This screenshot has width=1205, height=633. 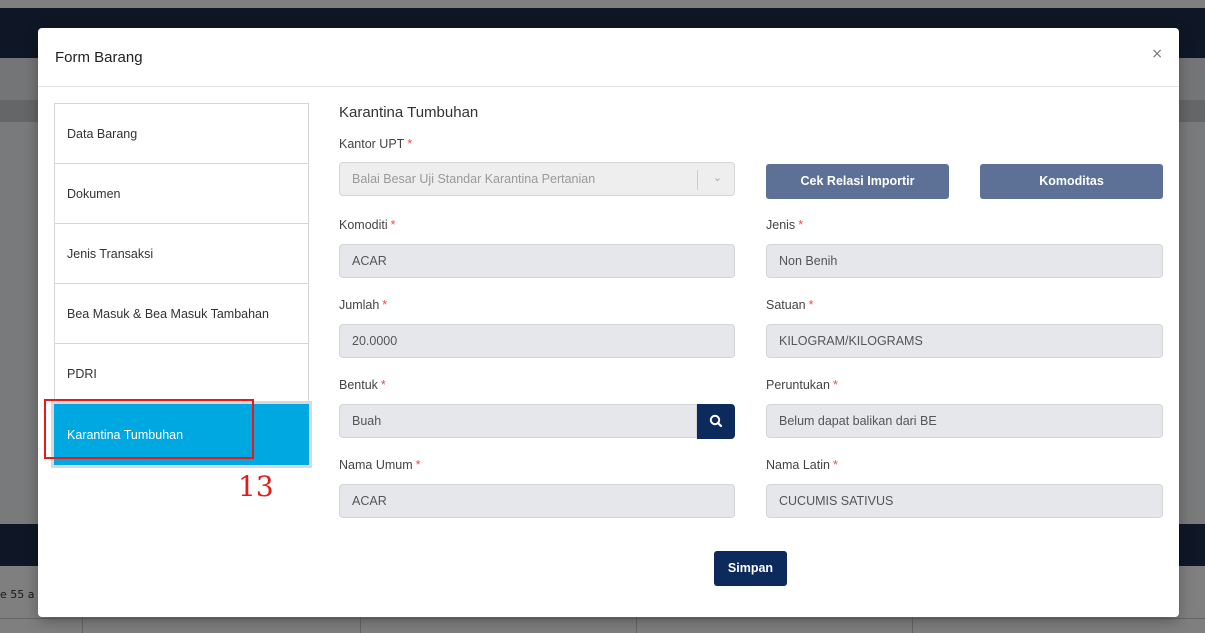 I want to click on jumlah-field: 20.0000, so click(x=537, y=341).